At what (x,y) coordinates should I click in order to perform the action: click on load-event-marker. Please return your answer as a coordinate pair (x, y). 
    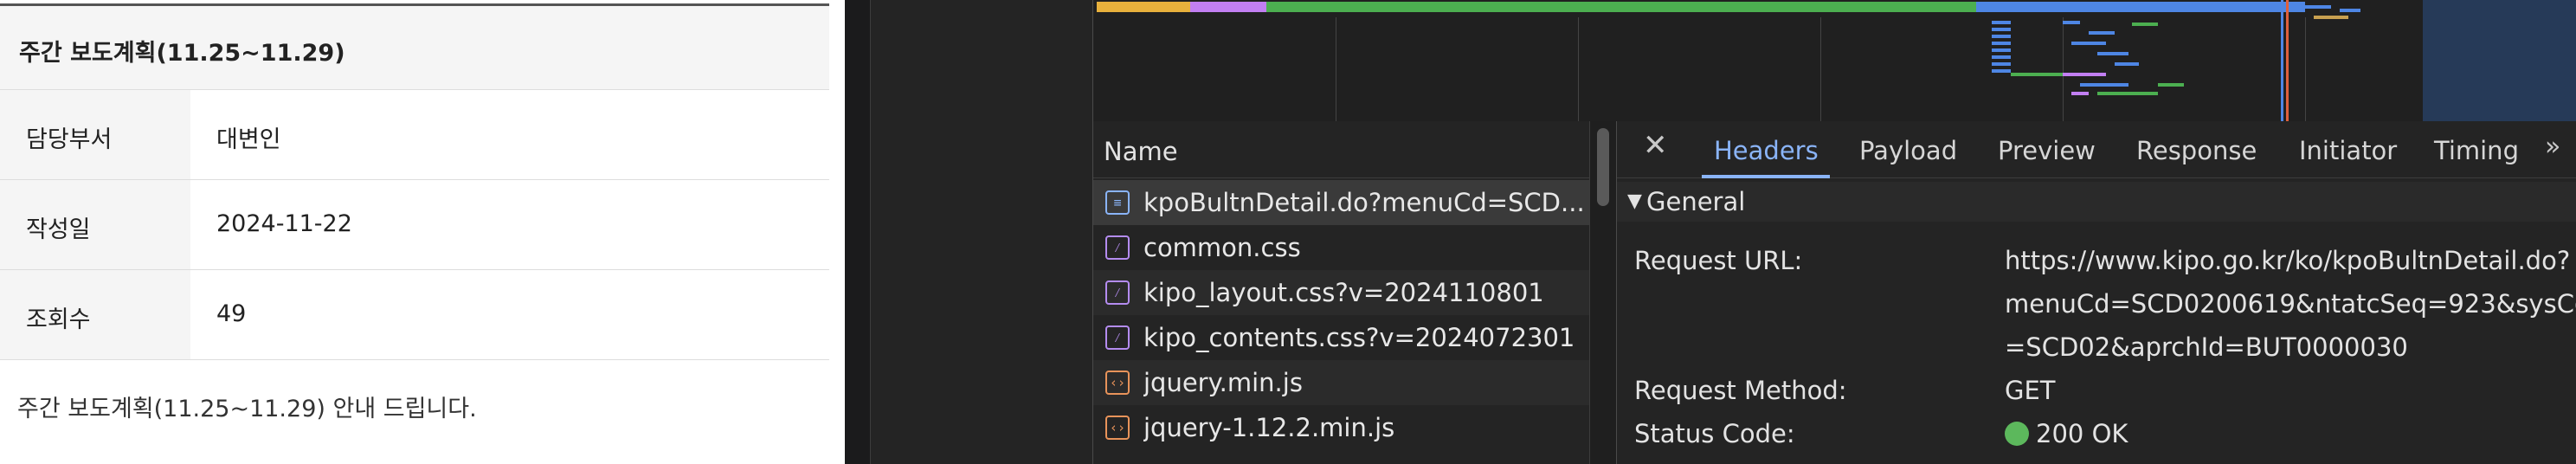
    Looking at the image, I should click on (2287, 60).